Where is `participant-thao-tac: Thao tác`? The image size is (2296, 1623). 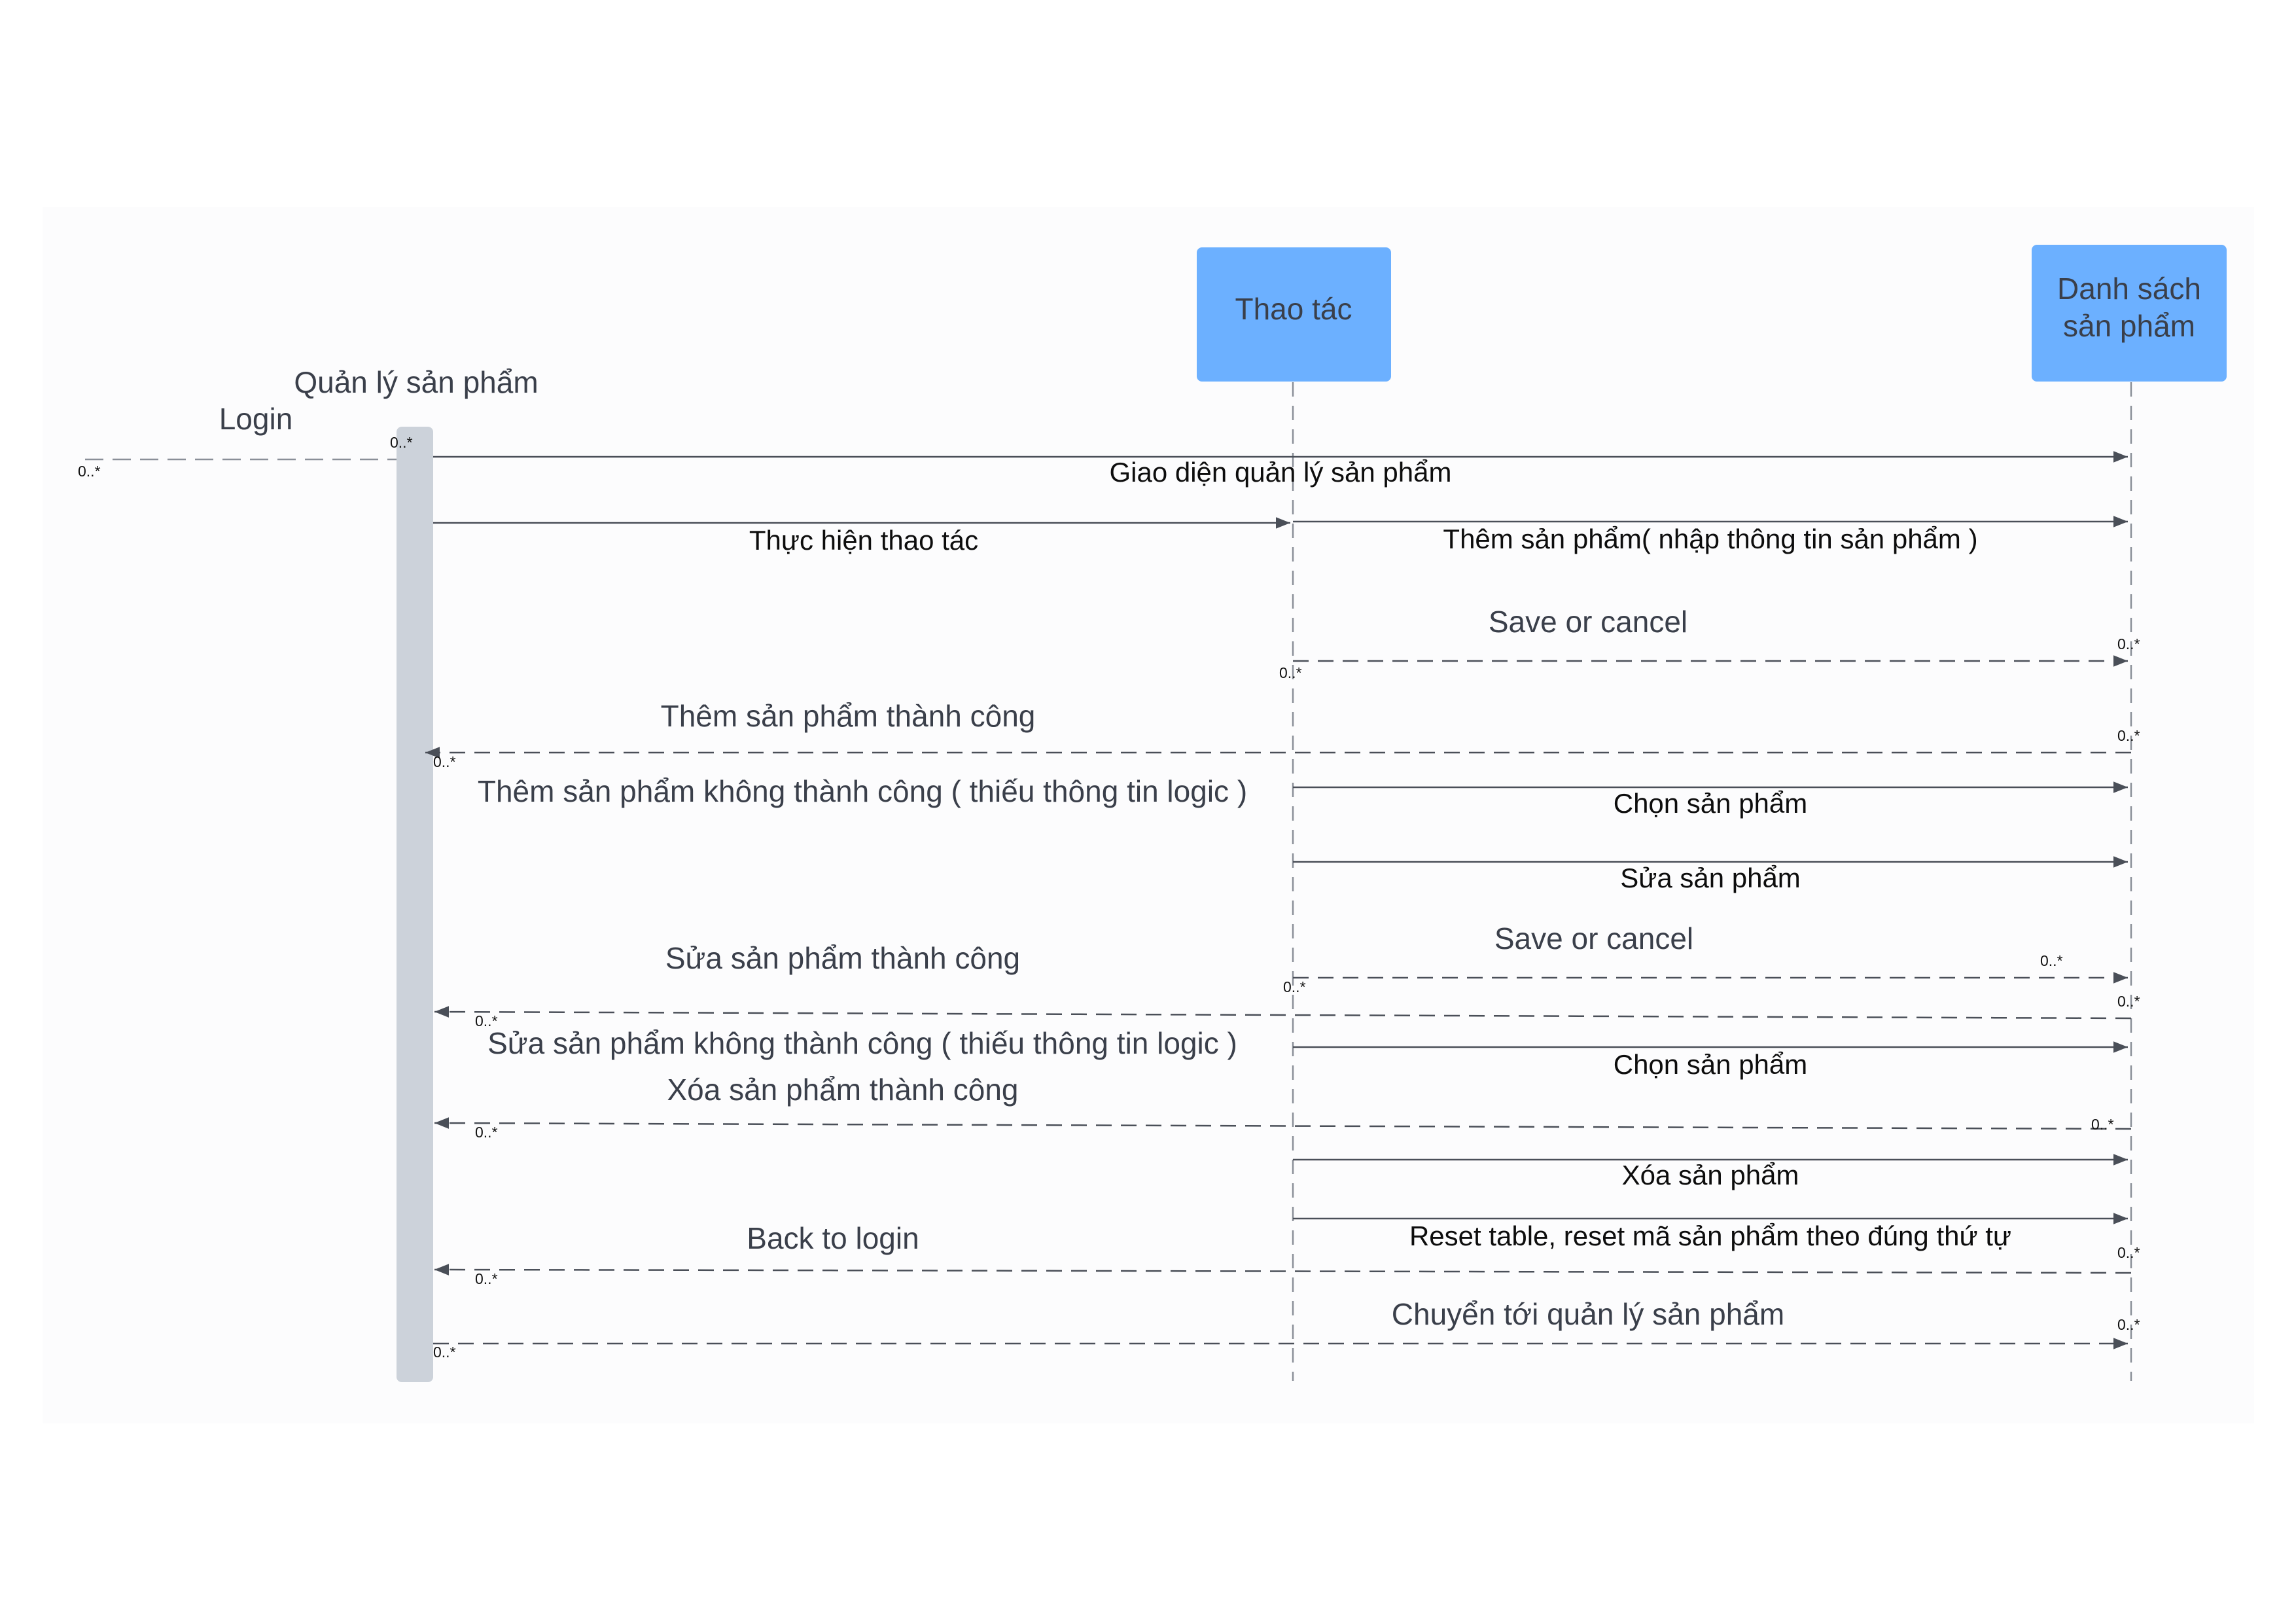 participant-thao-tac: Thao tác is located at coordinates (1294, 314).